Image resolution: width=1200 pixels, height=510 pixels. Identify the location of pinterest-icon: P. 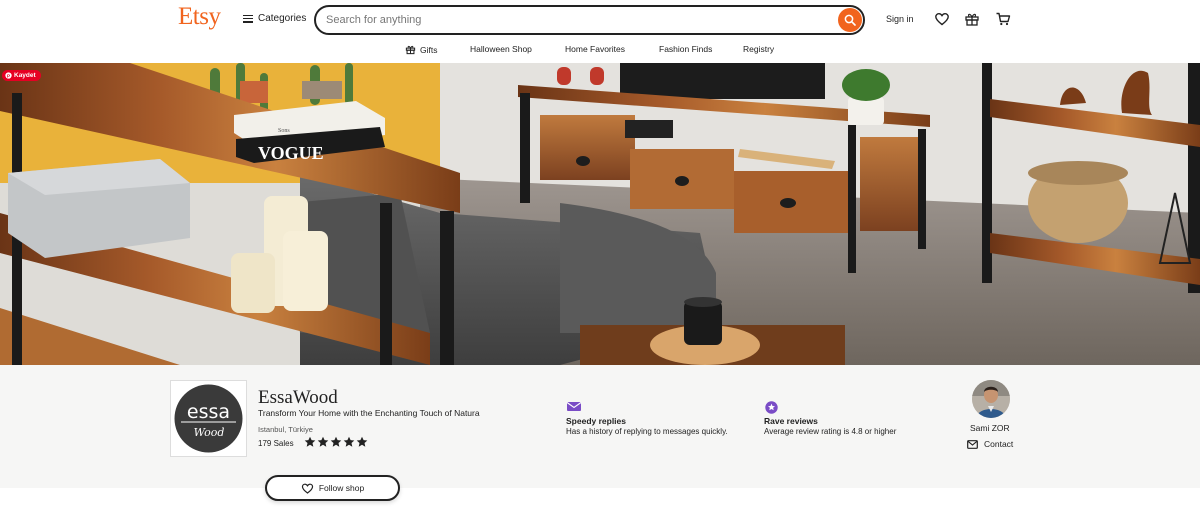
(8, 75).